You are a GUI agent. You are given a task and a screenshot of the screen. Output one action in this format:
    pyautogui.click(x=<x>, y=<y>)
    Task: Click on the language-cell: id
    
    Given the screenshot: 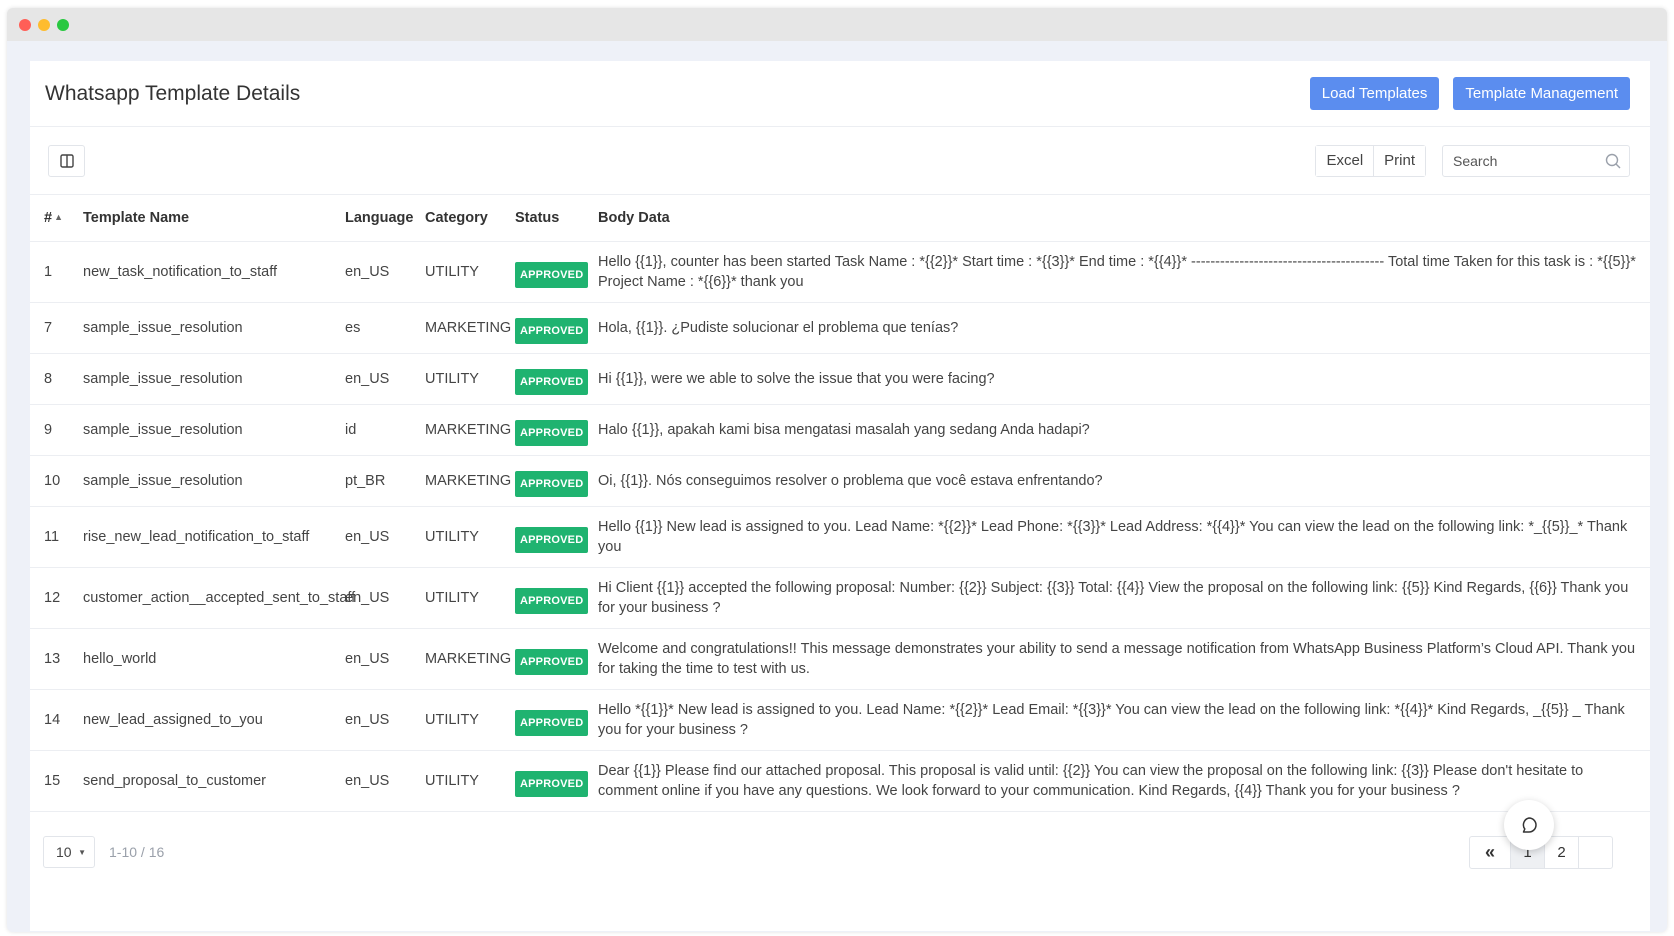 What is the action you would take?
    pyautogui.click(x=377, y=430)
    